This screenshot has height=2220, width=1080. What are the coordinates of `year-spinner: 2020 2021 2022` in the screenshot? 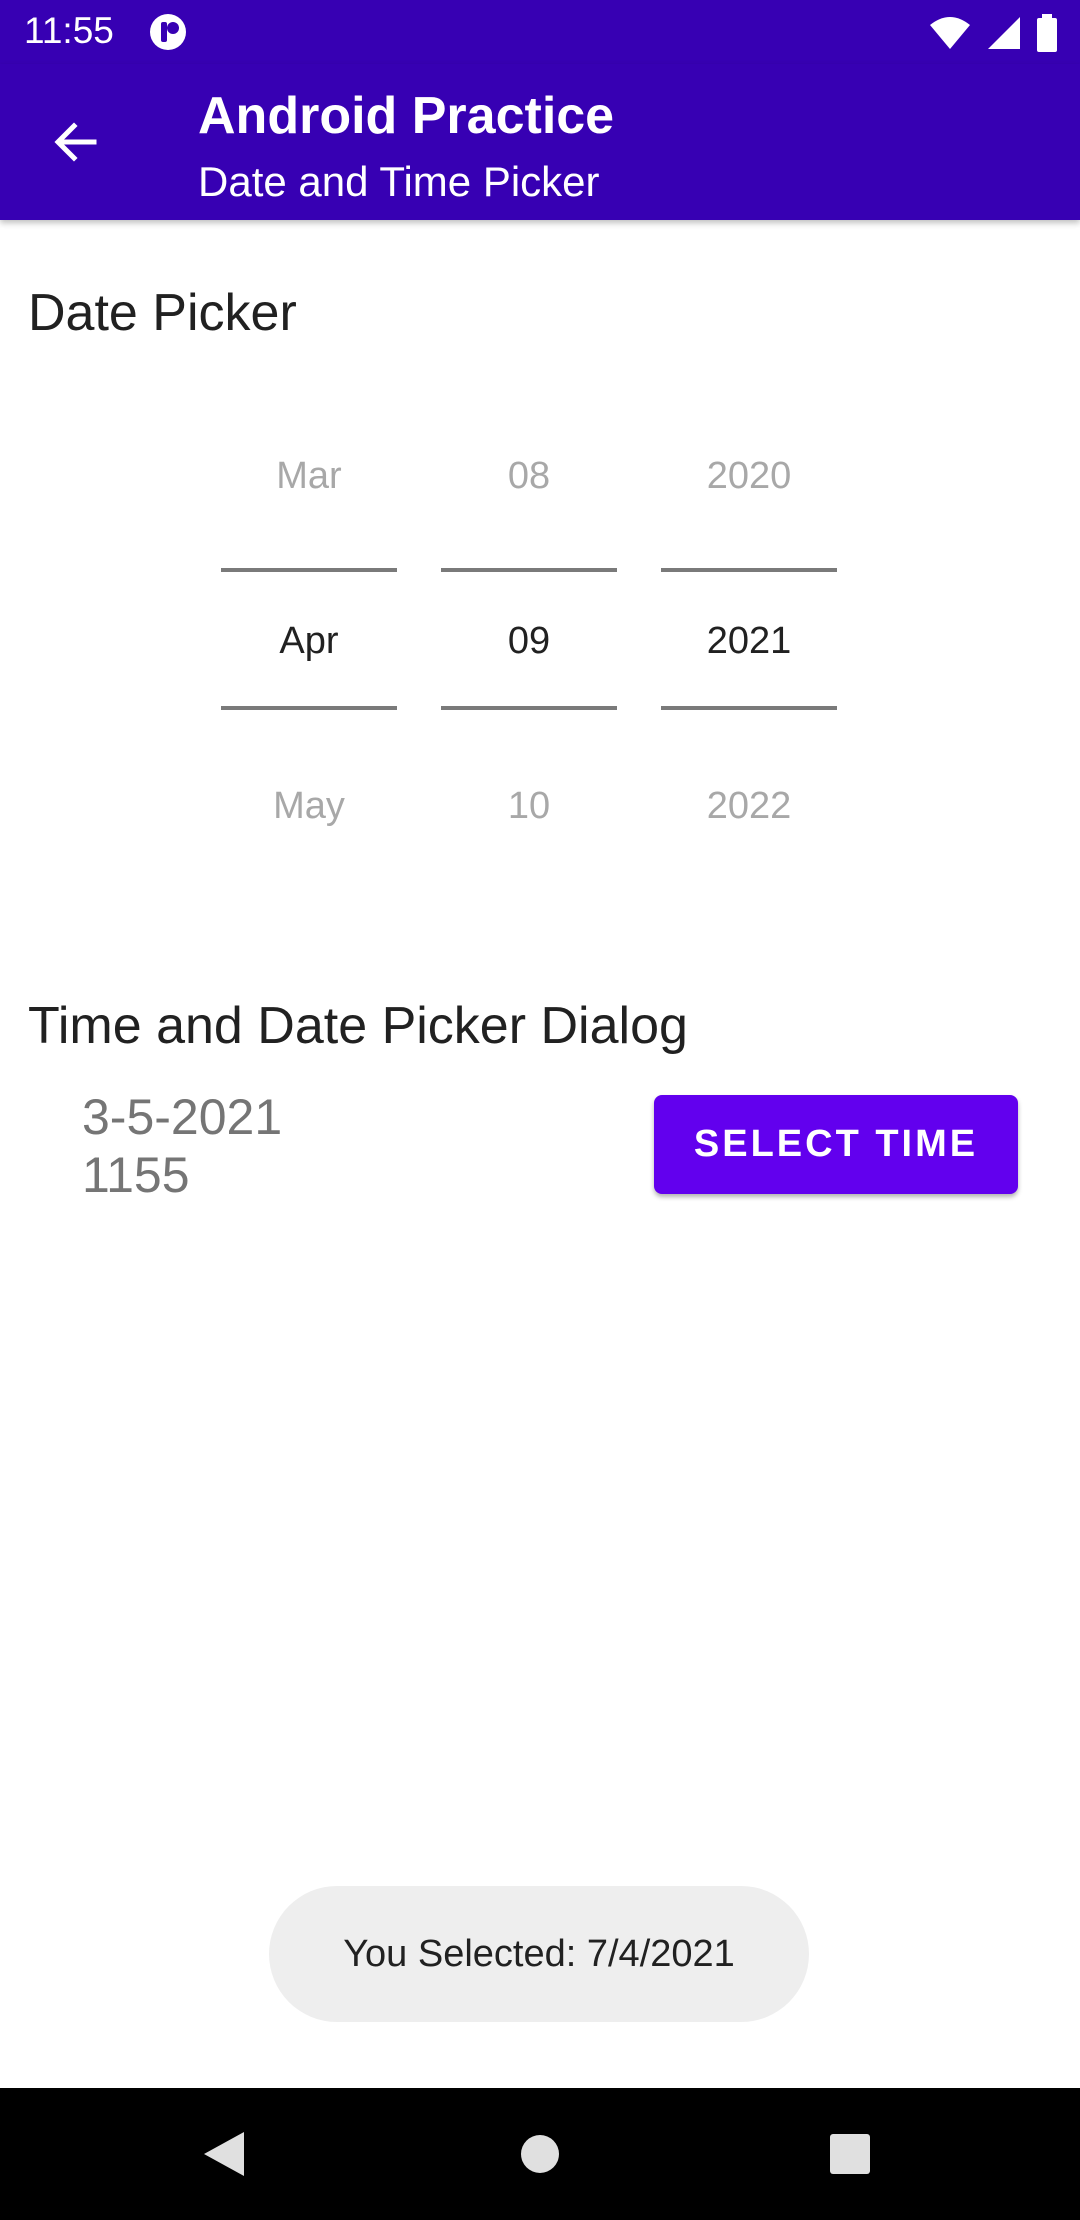 It's located at (749, 655).